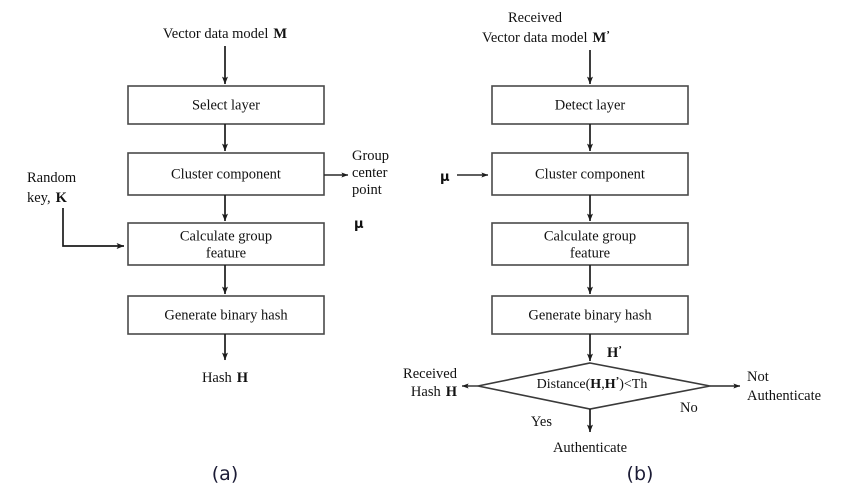 This screenshot has width=857, height=500. What do you see at coordinates (590, 315) in the screenshot?
I see `box-generate-binary-hash-b-label: Generate binary hash` at bounding box center [590, 315].